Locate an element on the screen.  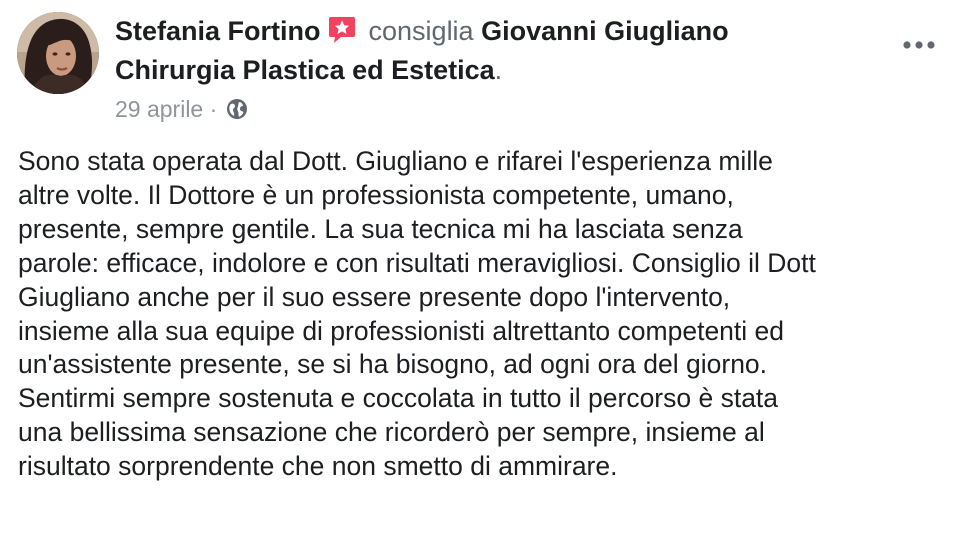
page-name-suffix: . is located at coordinates (498, 70).